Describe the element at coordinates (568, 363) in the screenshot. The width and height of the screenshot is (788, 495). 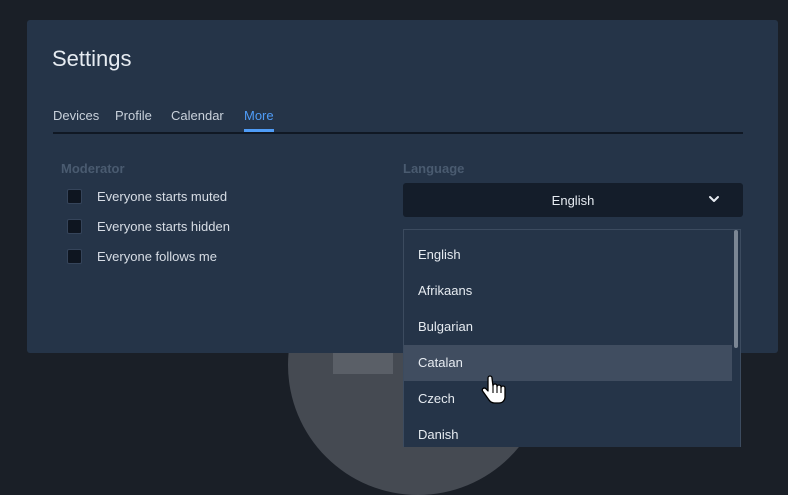
I see `language-option-catalan: Catalan` at that location.